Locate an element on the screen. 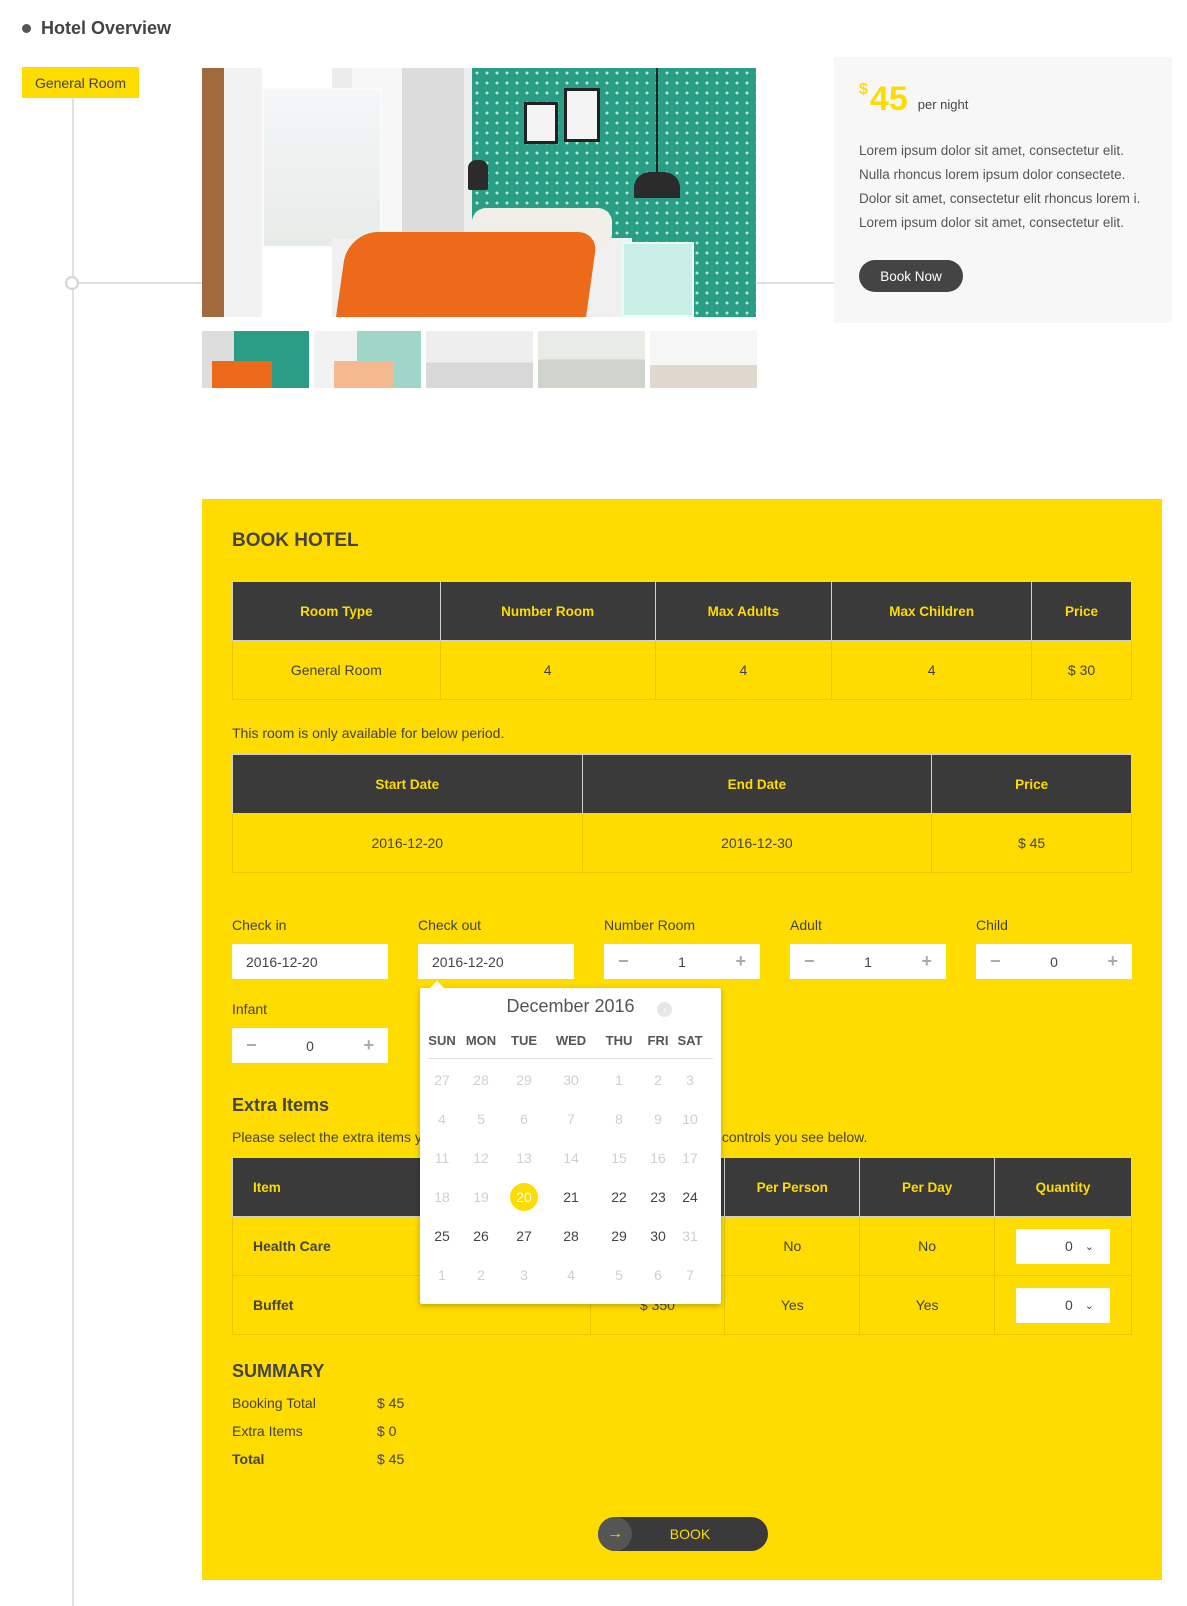 Image resolution: width=1187 pixels, height=1606 pixels. period-table-header: Start Date is located at coordinates (407, 784).